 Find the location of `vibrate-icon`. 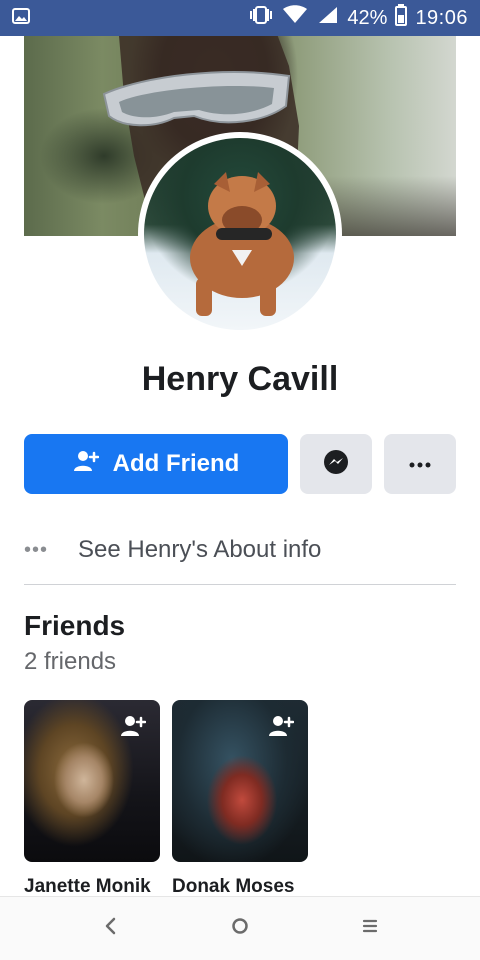

vibrate-icon is located at coordinates (261, 18).